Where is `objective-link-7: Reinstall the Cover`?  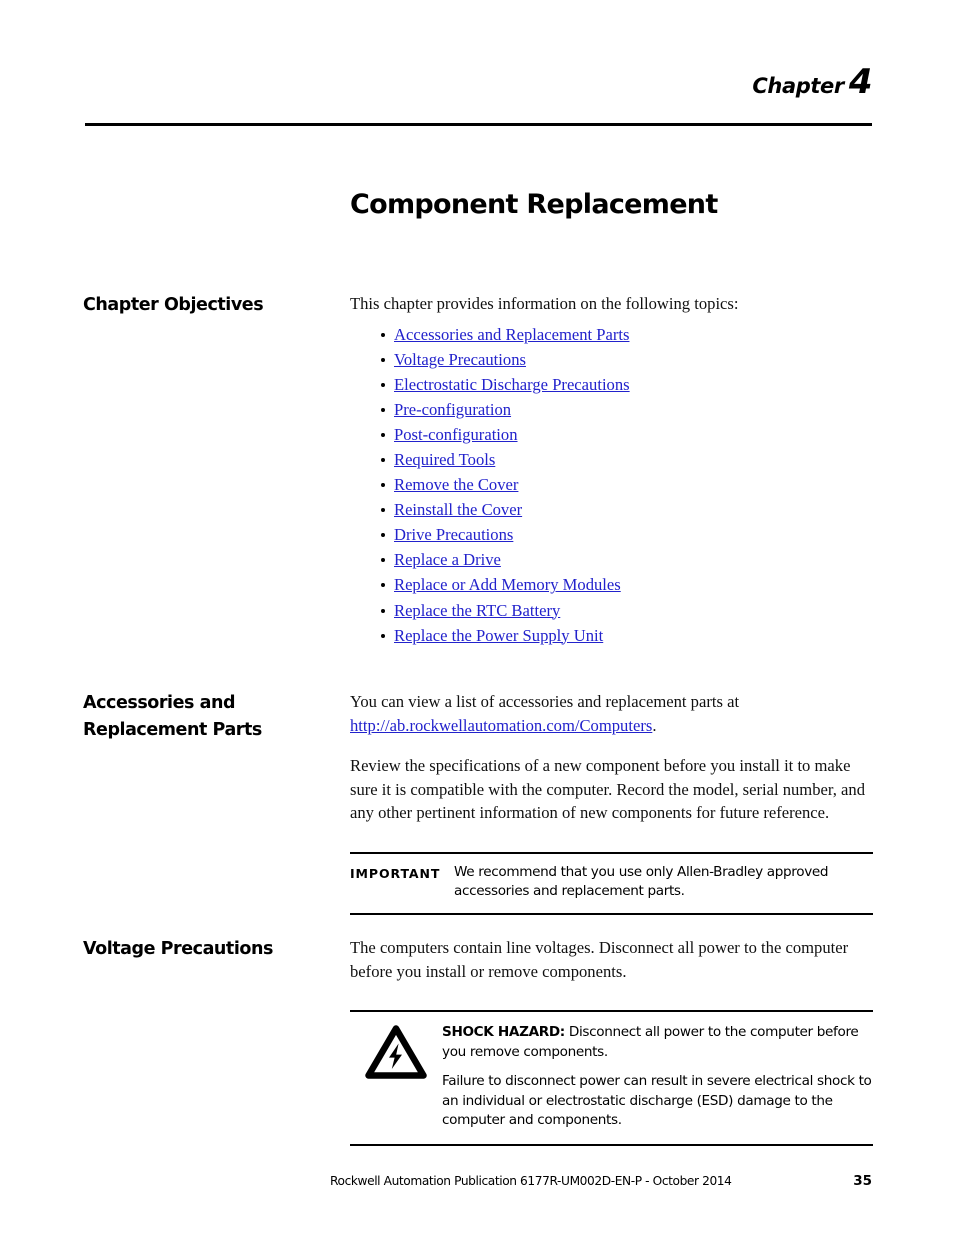
objective-link-7: Reinstall the Cover is located at coordinates (458, 509).